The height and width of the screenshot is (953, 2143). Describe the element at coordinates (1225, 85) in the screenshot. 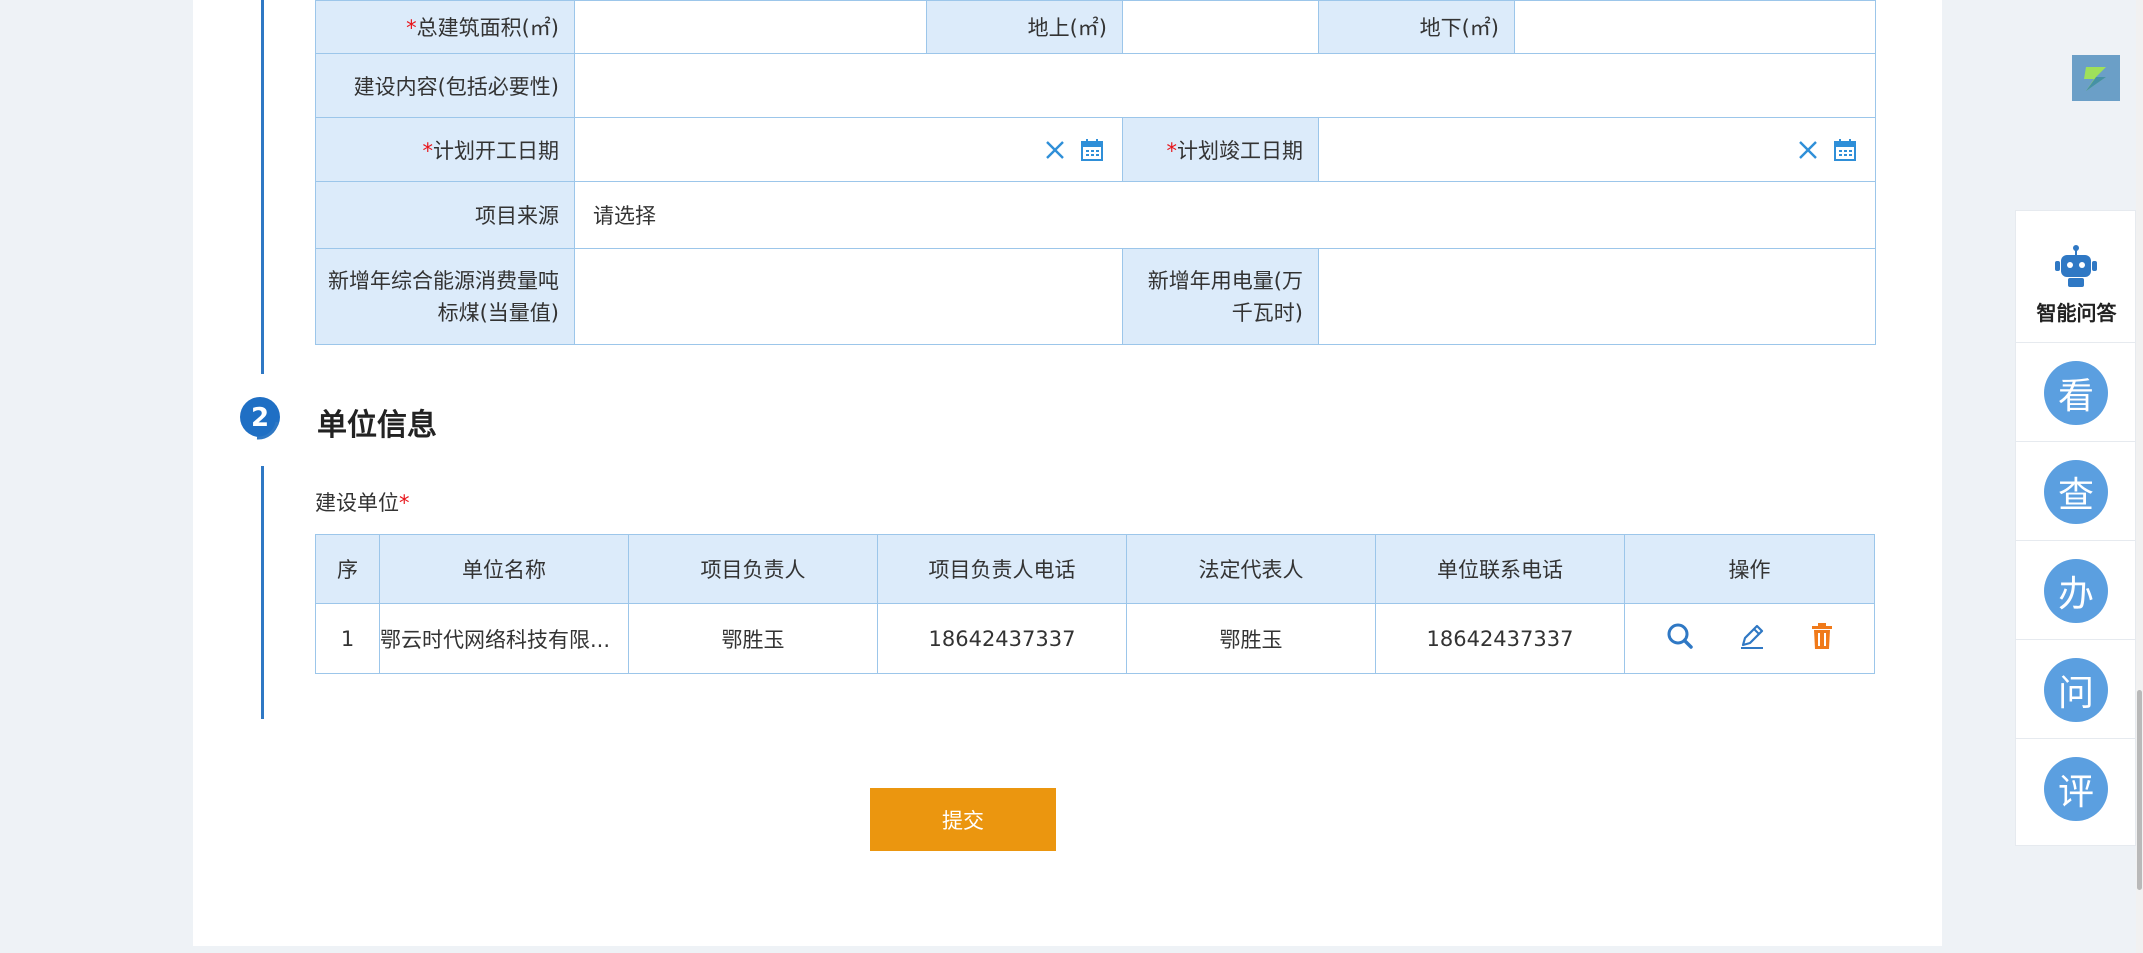

I see `content-input` at that location.